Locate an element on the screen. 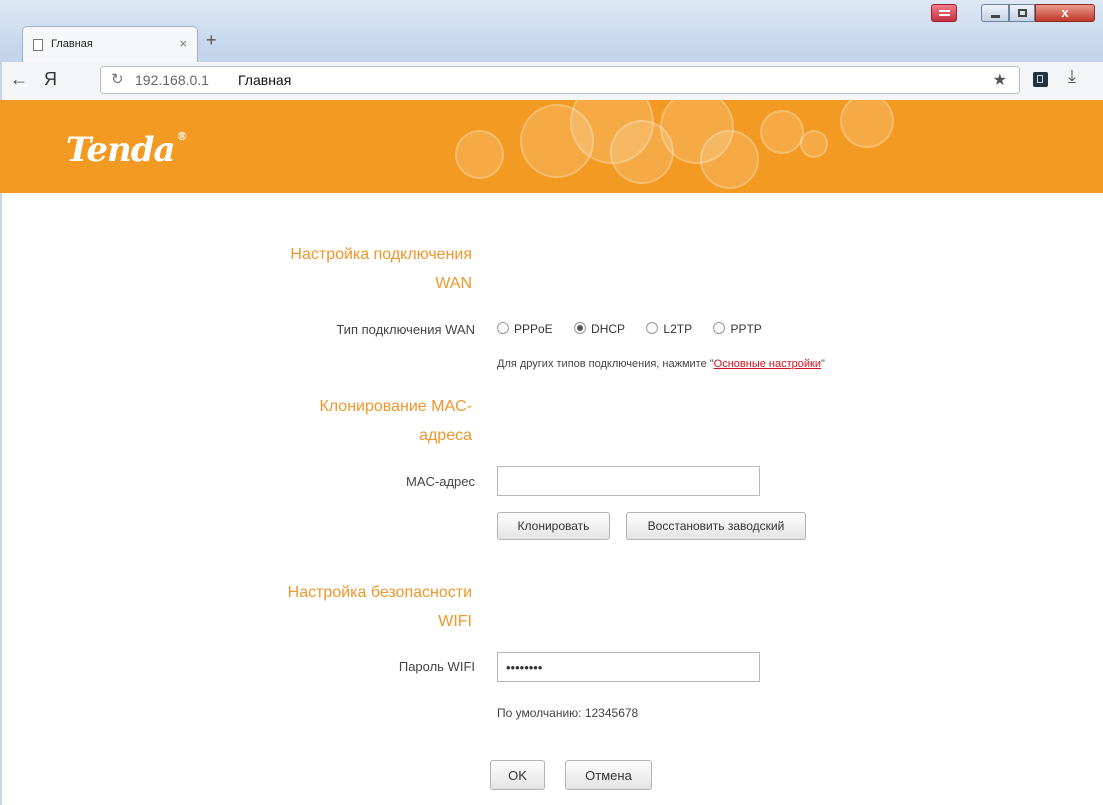 The height and width of the screenshot is (805, 1103). wan-type-label: Тип подключения WAN is located at coordinates (405, 329).